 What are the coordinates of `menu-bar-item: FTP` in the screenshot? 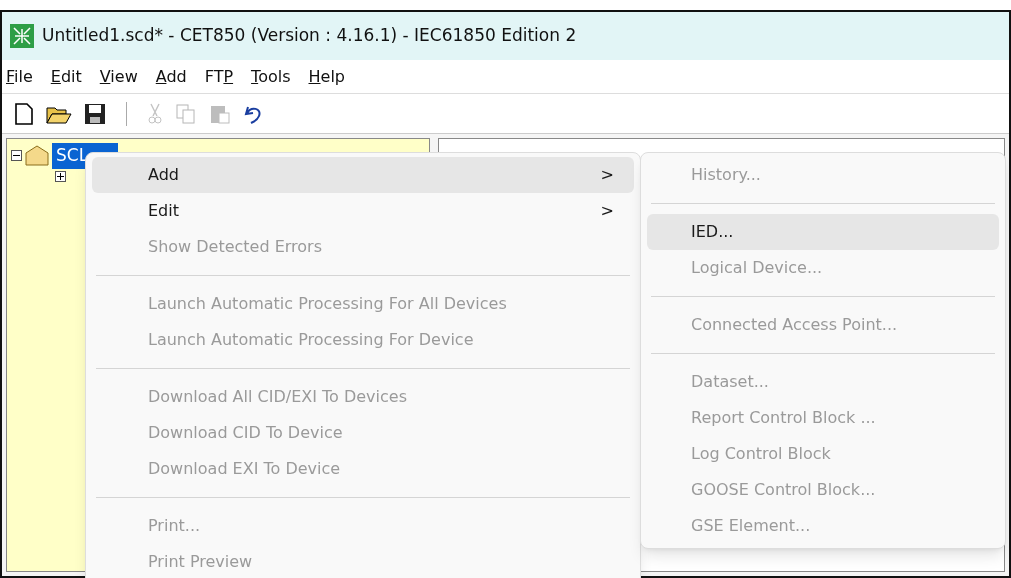 It's located at (219, 76).